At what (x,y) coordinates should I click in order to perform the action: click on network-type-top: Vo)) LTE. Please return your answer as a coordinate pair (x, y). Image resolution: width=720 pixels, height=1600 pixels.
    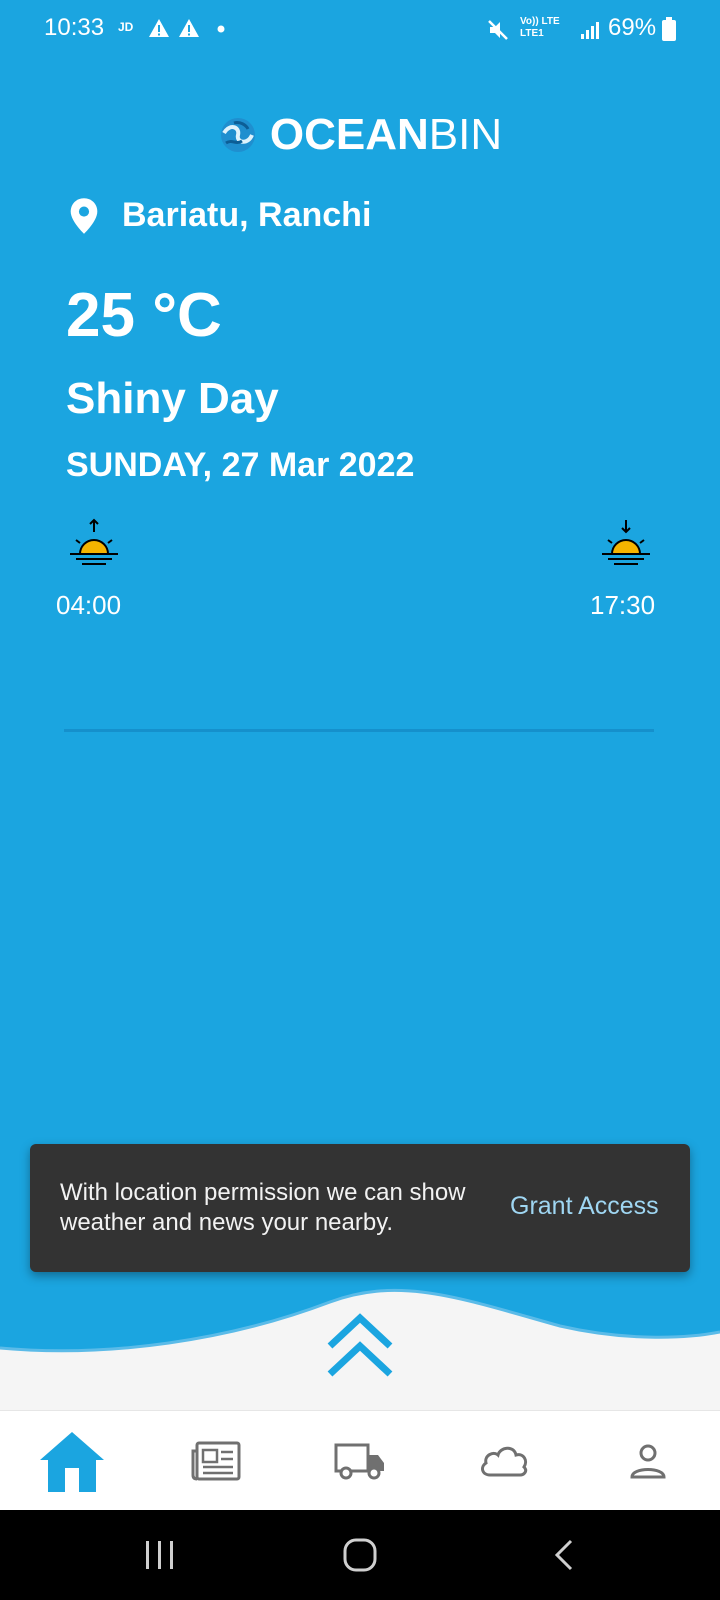
    Looking at the image, I should click on (540, 21).